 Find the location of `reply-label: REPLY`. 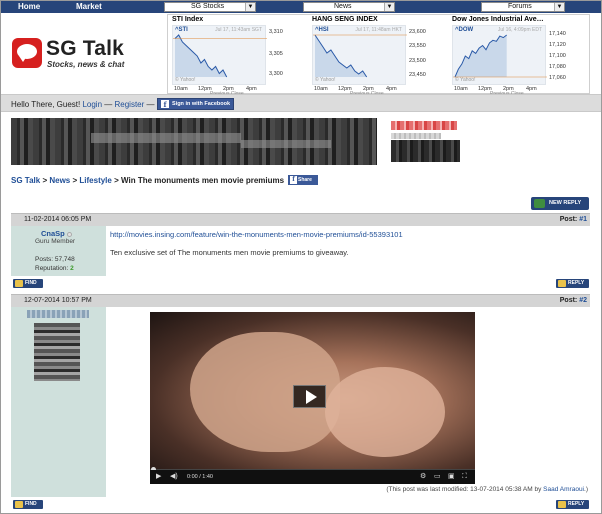

reply-label: REPLY is located at coordinates (576, 504).